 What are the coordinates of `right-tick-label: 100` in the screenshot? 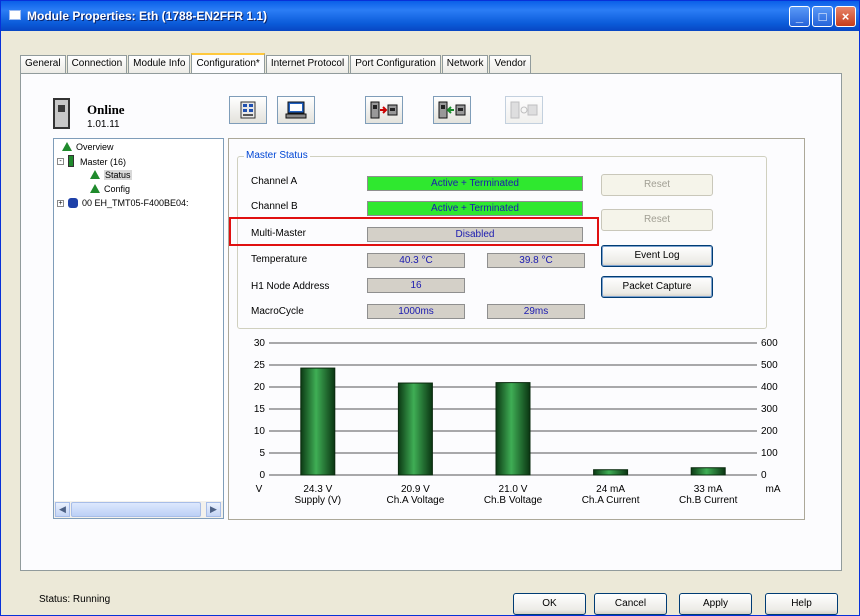 It's located at (769, 453).